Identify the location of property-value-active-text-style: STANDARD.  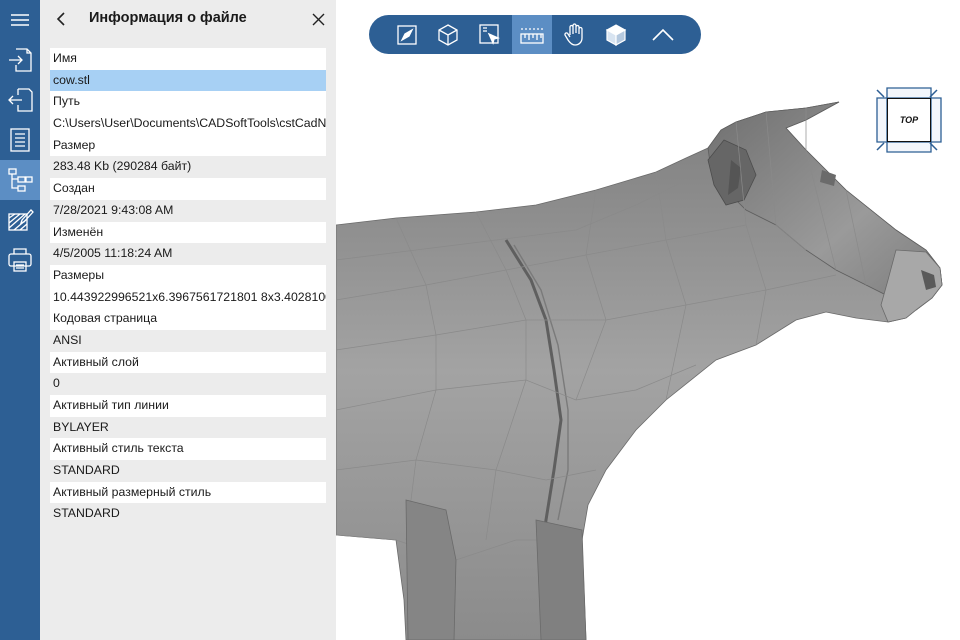
(188, 471).